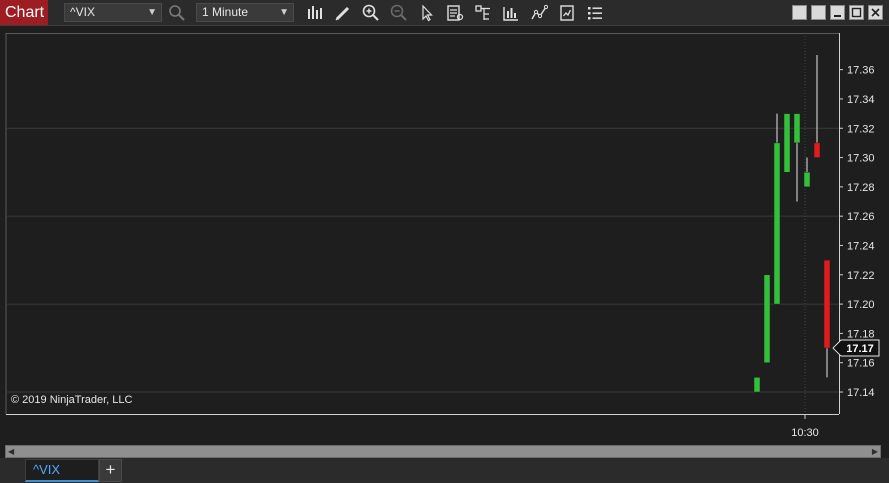 The image size is (889, 483). Describe the element at coordinates (511, 13) in the screenshot. I see `indicators-icon` at that location.